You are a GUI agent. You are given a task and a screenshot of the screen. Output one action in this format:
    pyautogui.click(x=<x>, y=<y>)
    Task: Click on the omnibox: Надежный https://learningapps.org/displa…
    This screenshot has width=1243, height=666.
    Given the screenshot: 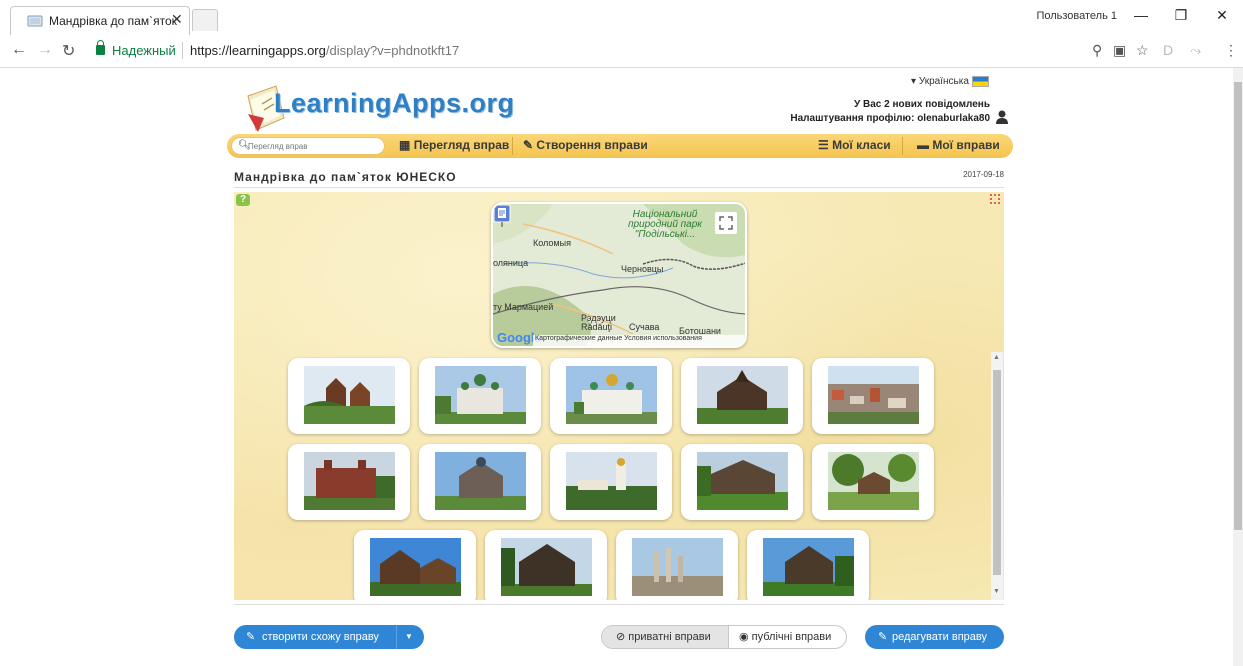 What is the action you would take?
    pyautogui.click(x=616, y=51)
    